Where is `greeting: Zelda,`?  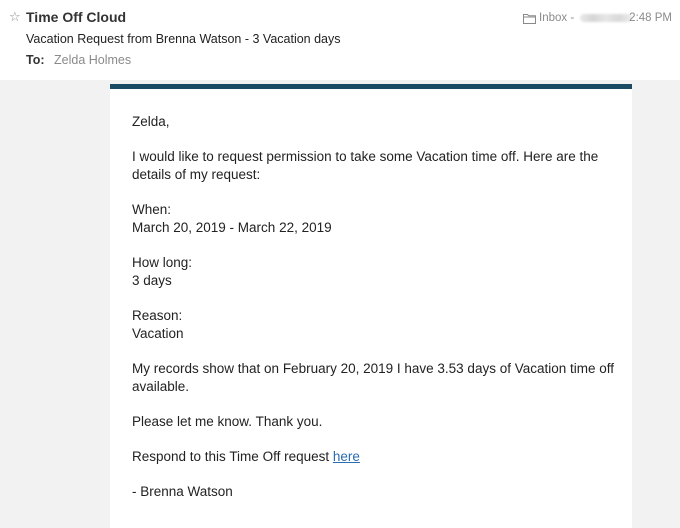 greeting: Zelda, is located at coordinates (151, 121).